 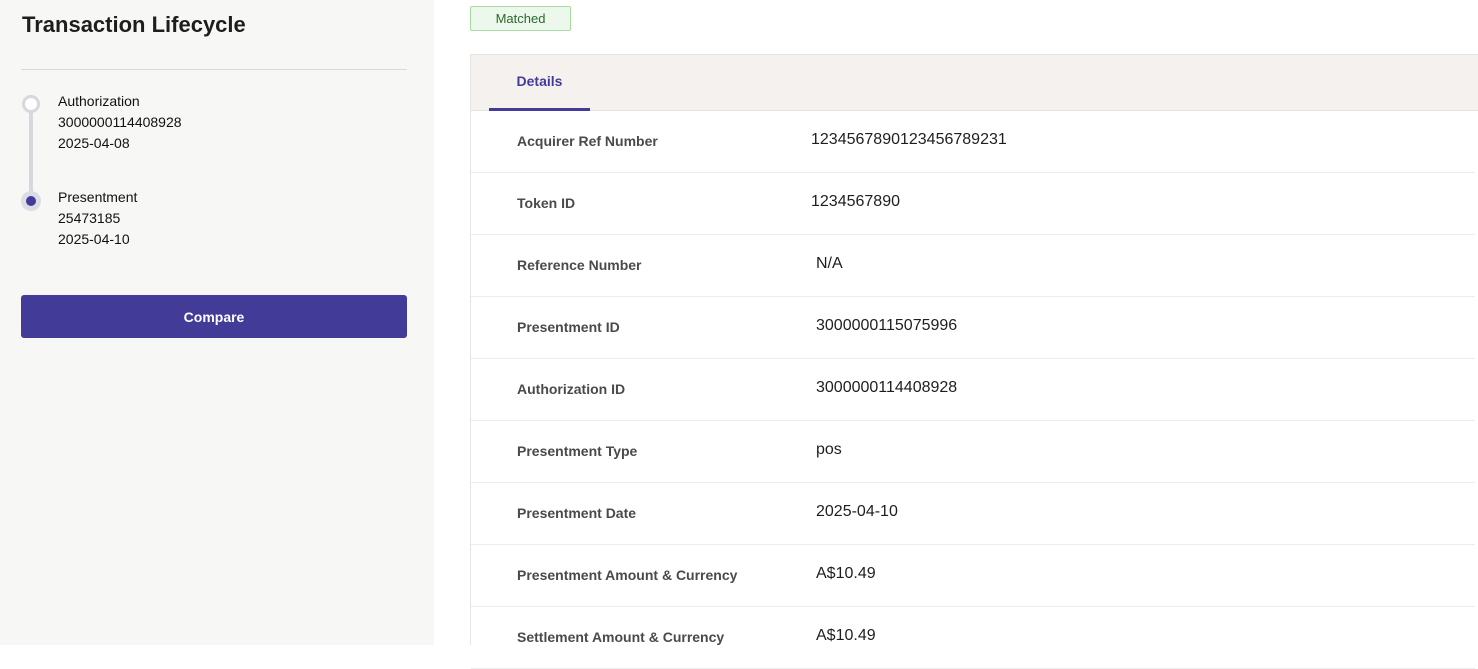 I want to click on event-title: Presentment, so click(x=98, y=197).